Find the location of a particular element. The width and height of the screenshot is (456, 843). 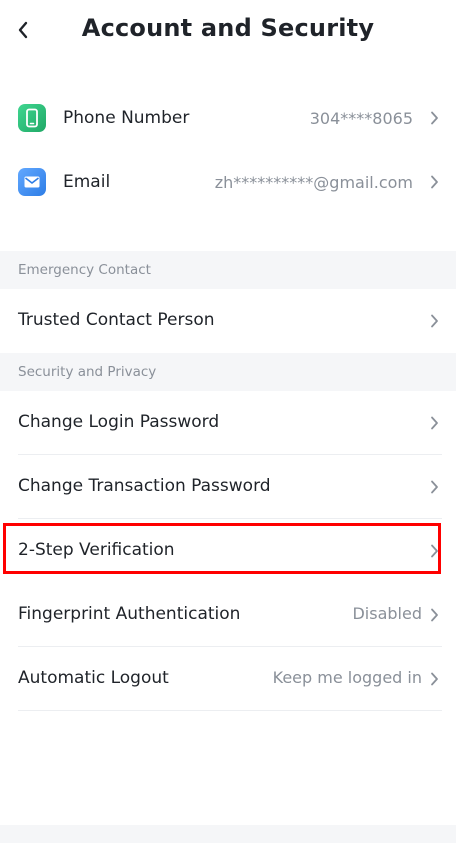

menu-item-label: Change Login Password is located at coordinates (119, 422).